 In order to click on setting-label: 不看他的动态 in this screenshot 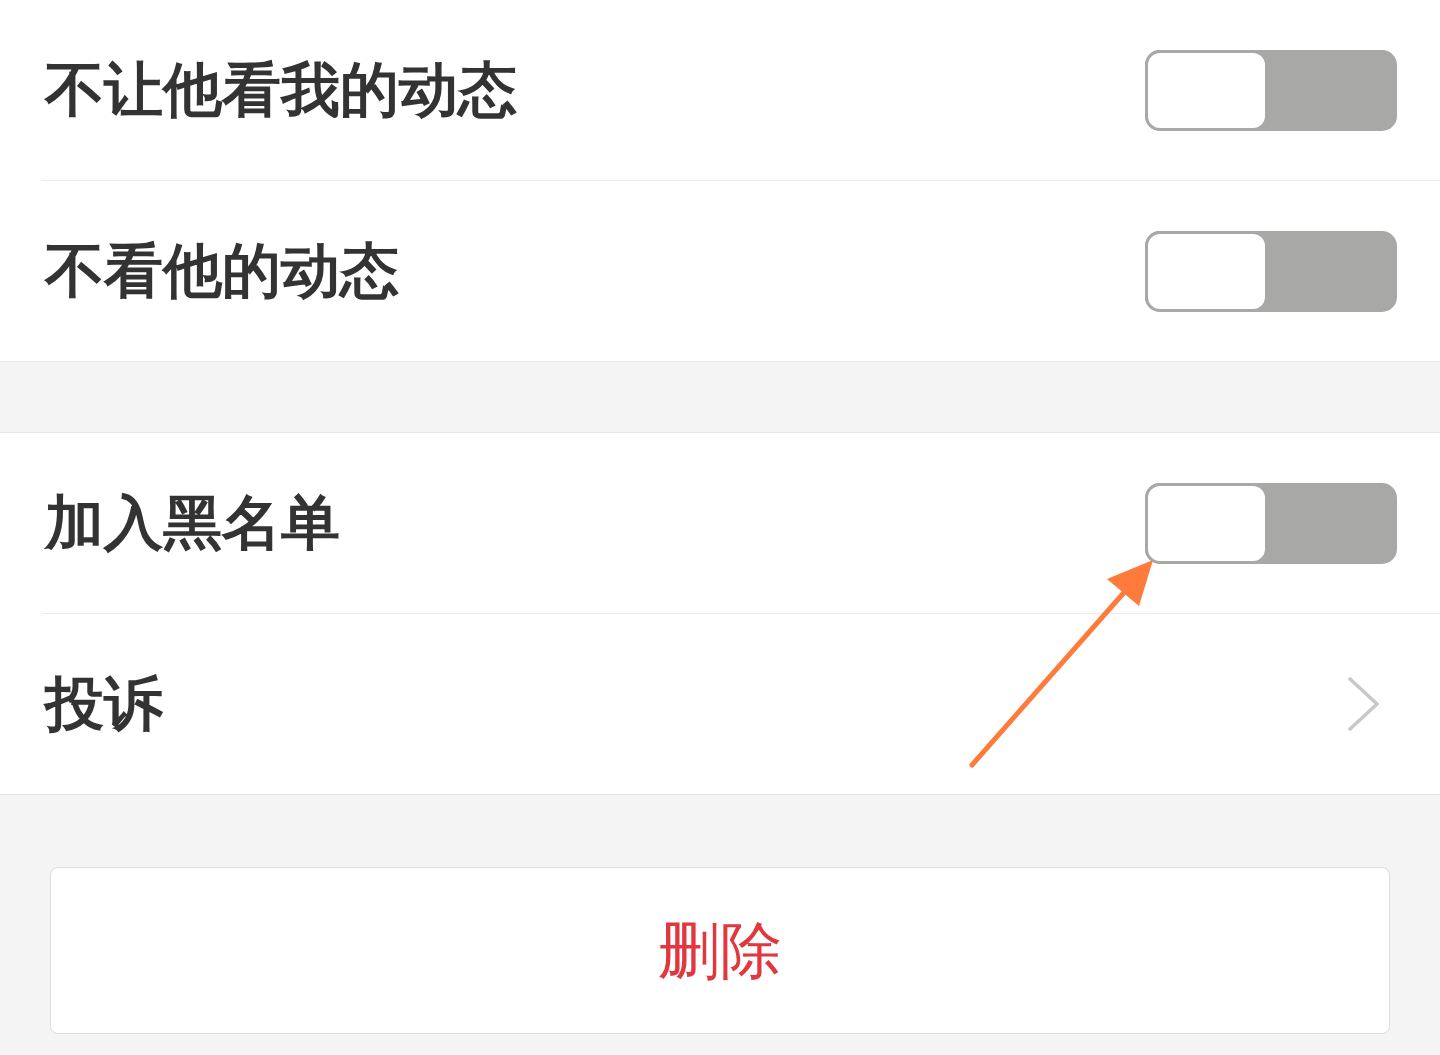, I will do `click(222, 271)`.